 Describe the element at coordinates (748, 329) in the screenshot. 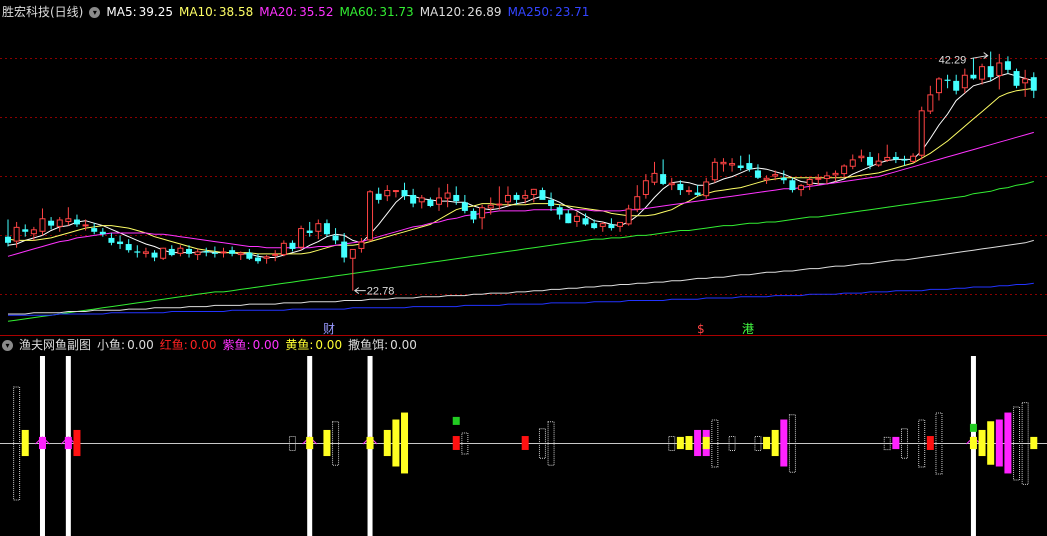

I see `event-gang-marker: 港` at that location.